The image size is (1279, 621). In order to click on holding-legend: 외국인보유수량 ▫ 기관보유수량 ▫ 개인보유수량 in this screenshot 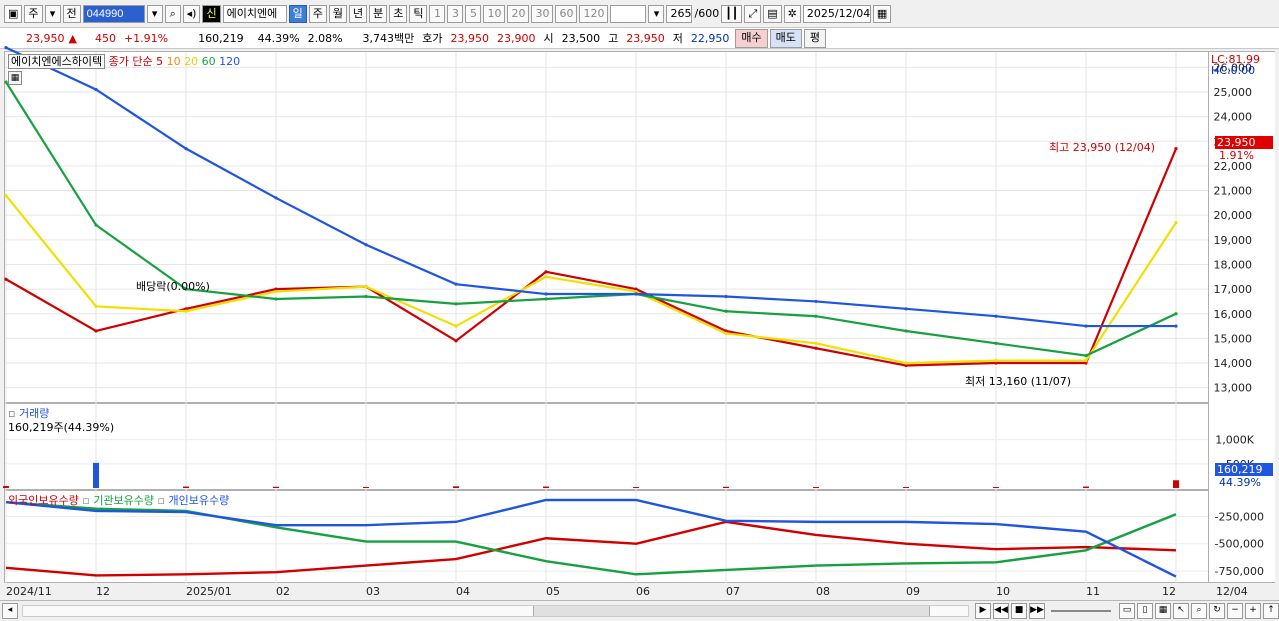, I will do `click(119, 500)`.